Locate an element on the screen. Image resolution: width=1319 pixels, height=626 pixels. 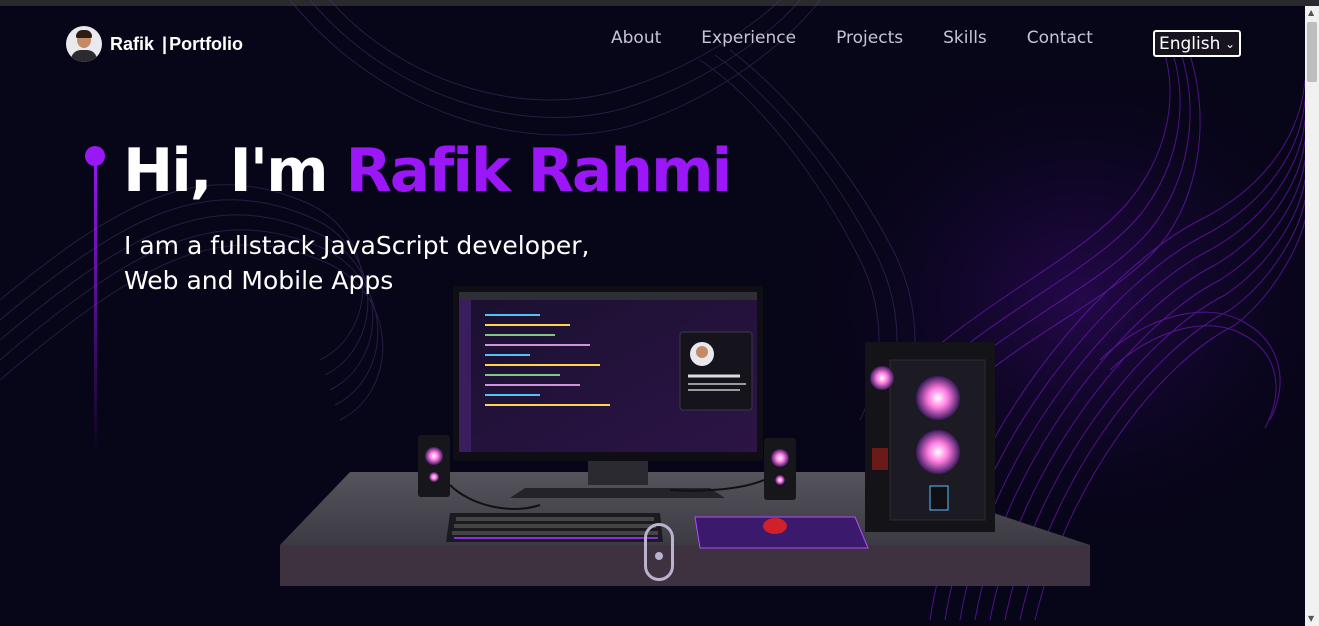
scroll-down-arrow-icon: ▼ is located at coordinates (1311, 619).